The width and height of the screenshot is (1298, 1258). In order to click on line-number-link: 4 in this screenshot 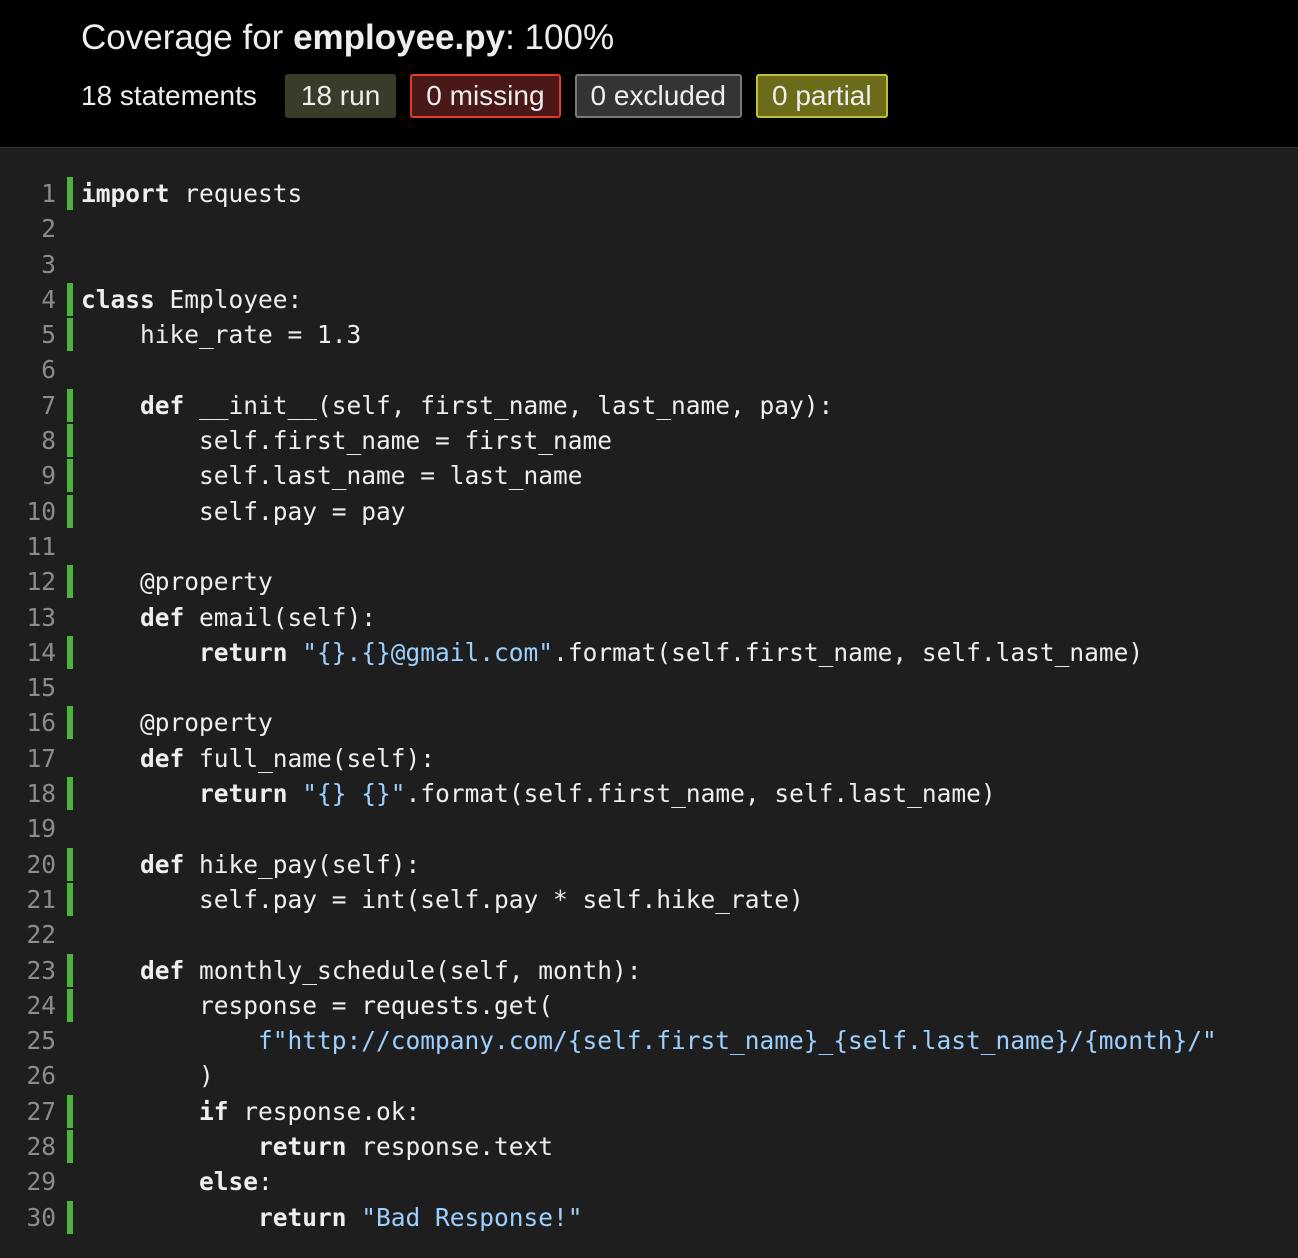, I will do `click(28, 299)`.